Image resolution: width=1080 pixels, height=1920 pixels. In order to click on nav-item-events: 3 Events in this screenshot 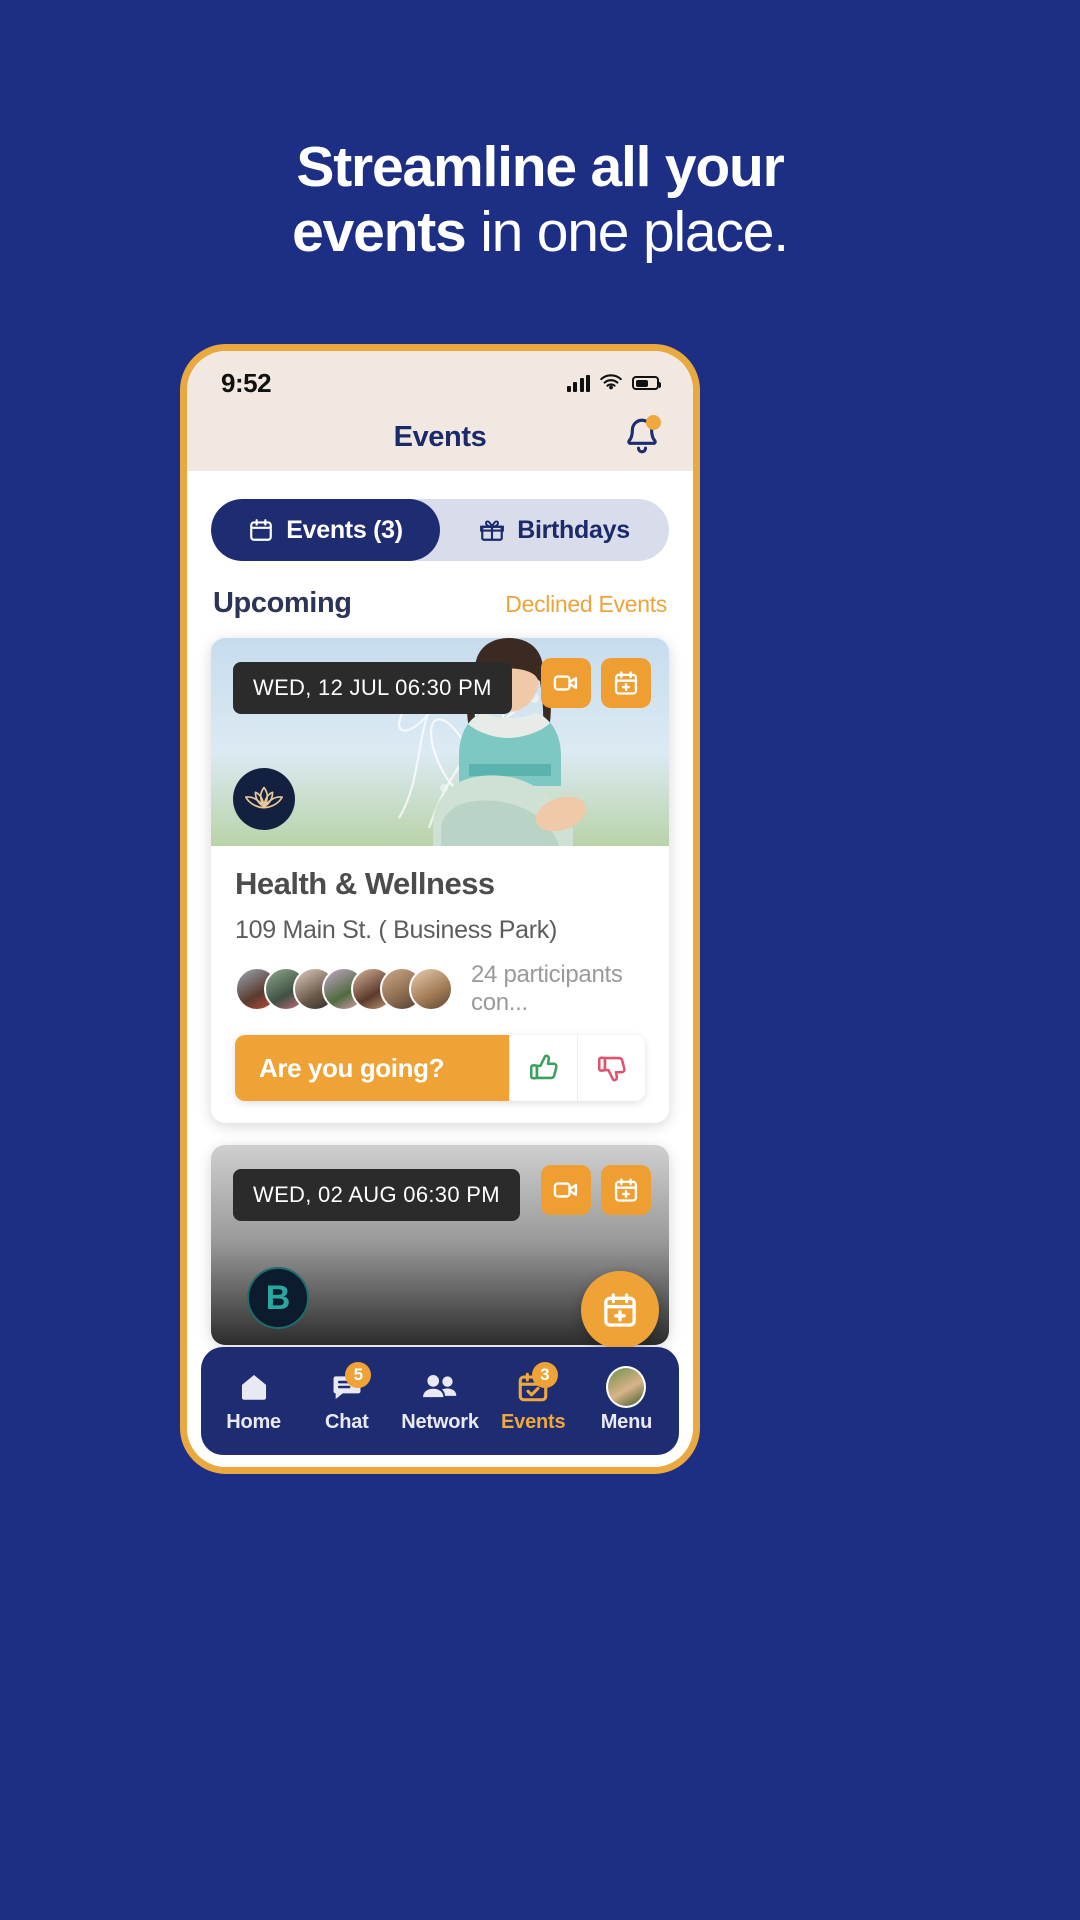, I will do `click(533, 1397)`.